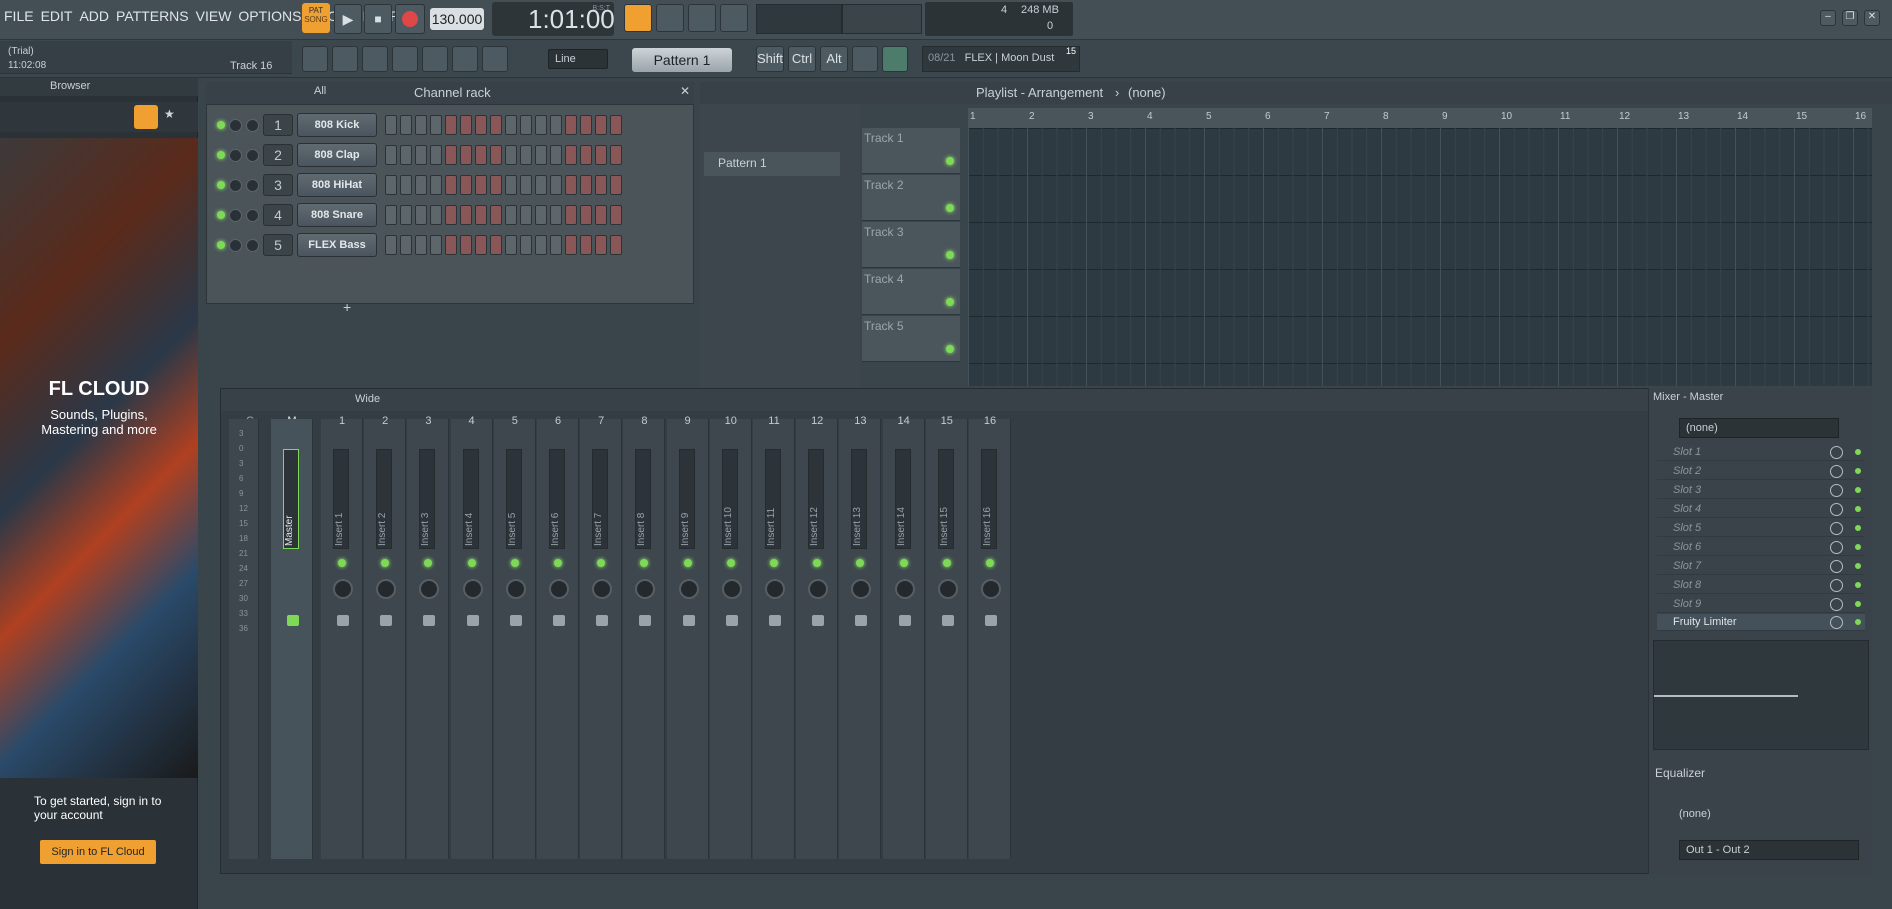 The height and width of the screenshot is (909, 1892). What do you see at coordinates (903, 639) in the screenshot?
I see `mixer-track-insert: Insert 14` at bounding box center [903, 639].